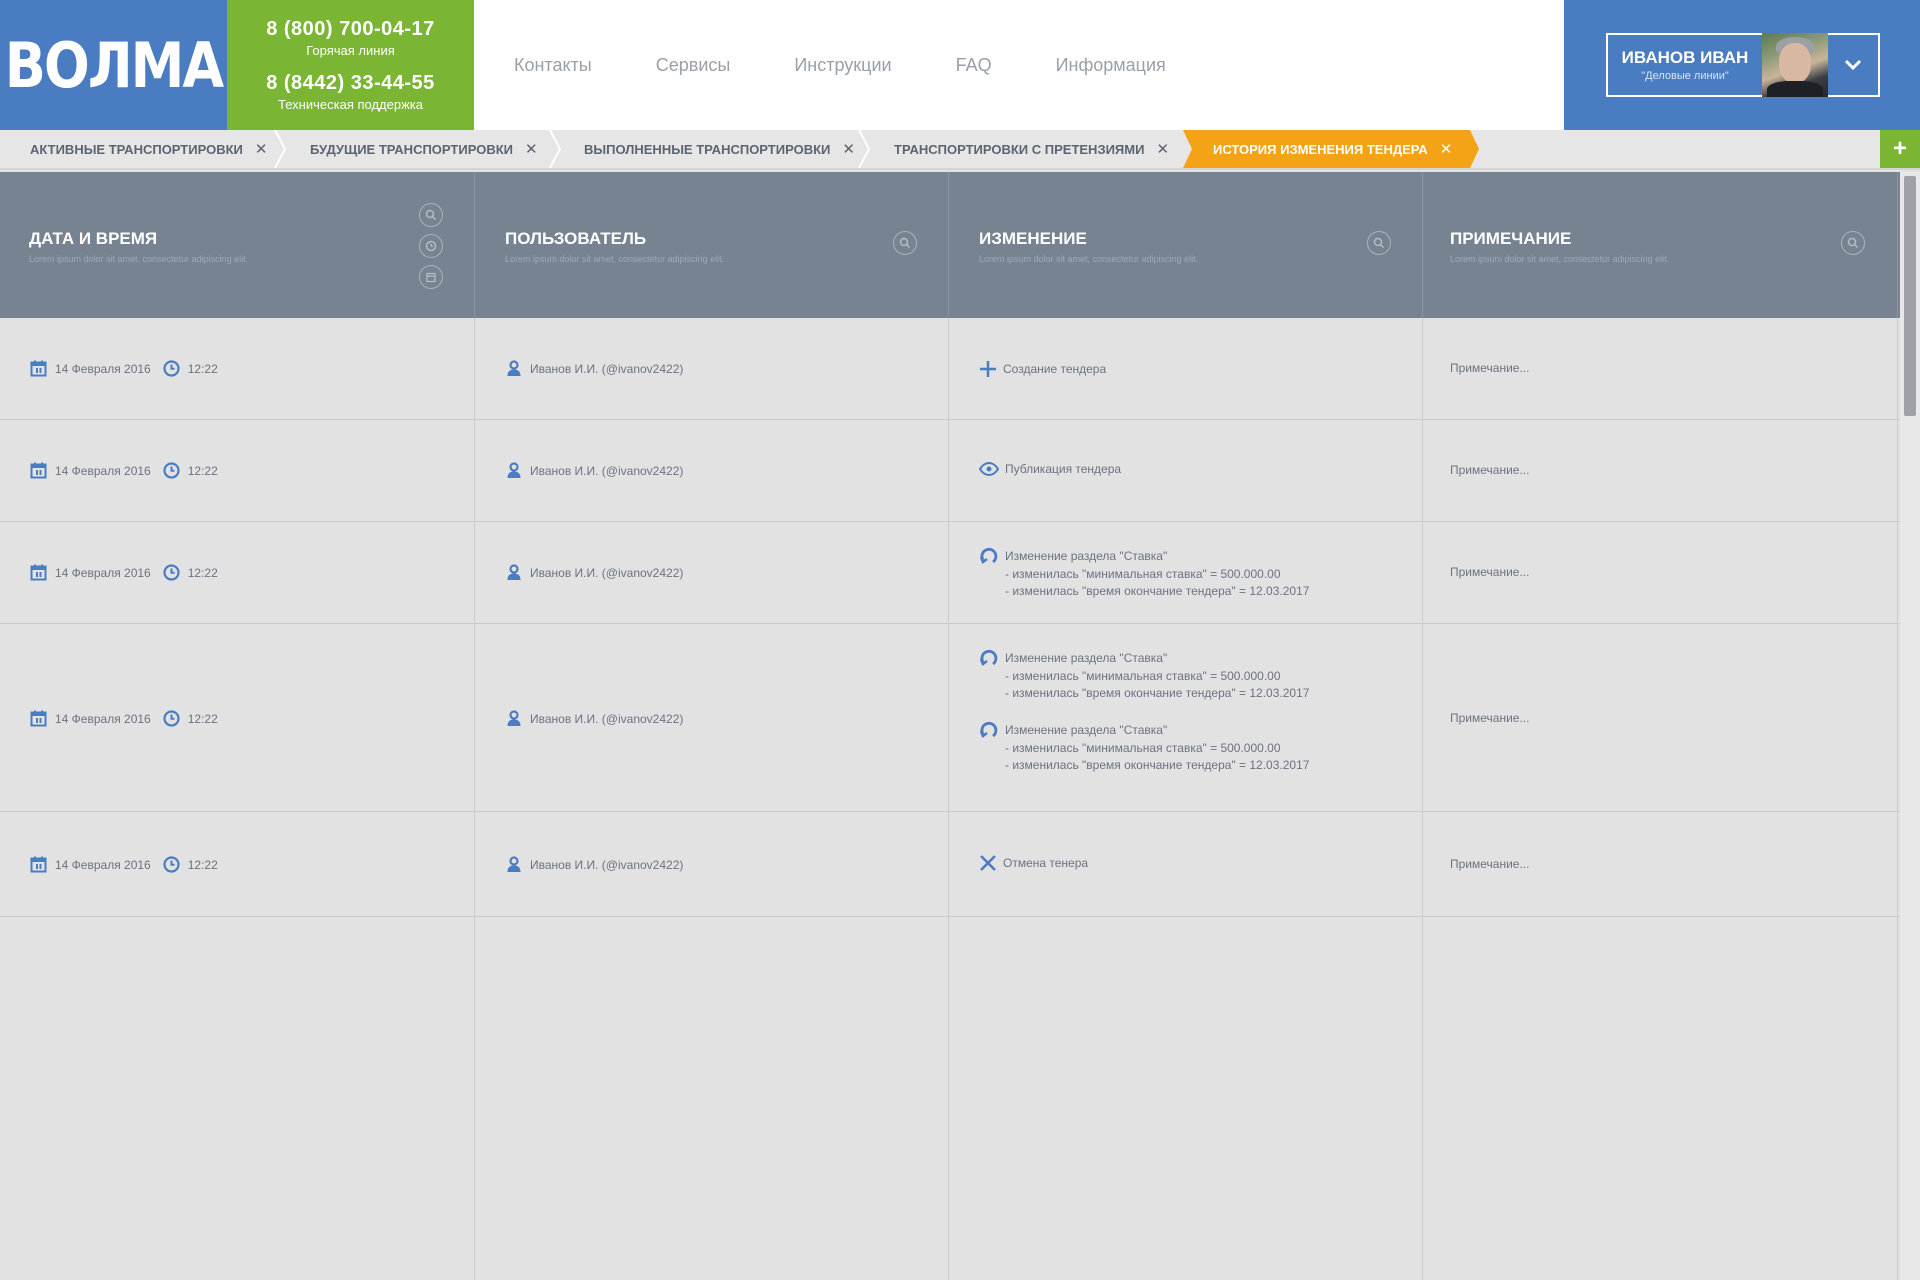 The image size is (1920, 1280). I want to click on refresh-icon, so click(988, 657).